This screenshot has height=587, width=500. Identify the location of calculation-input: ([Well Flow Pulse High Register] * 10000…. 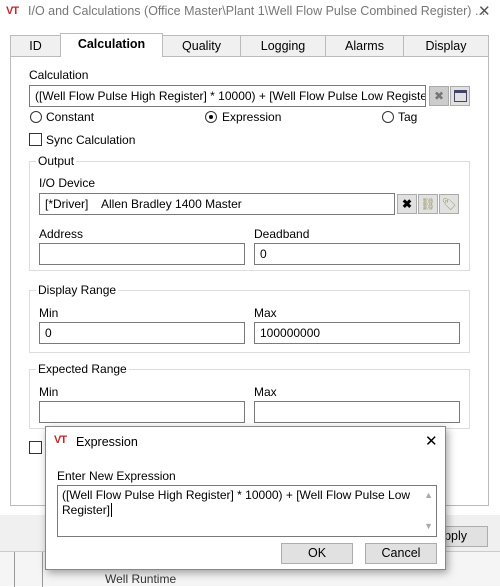
(227, 96).